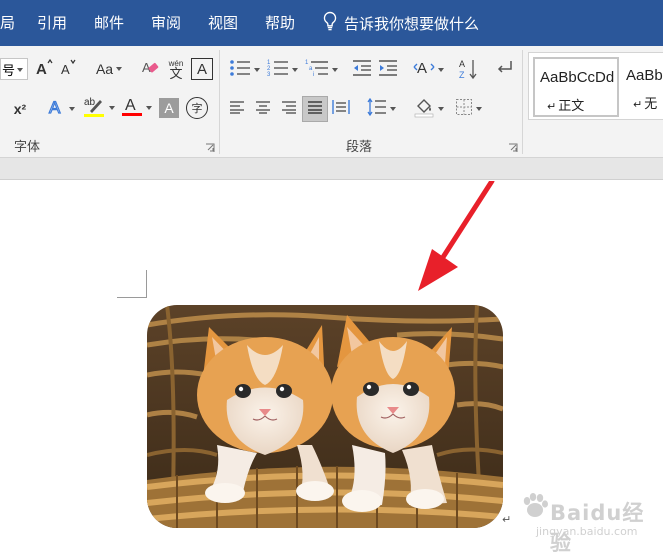 Image resolution: width=663 pixels, height=556 pixels. I want to click on grow-font-icon: A, so click(44, 69).